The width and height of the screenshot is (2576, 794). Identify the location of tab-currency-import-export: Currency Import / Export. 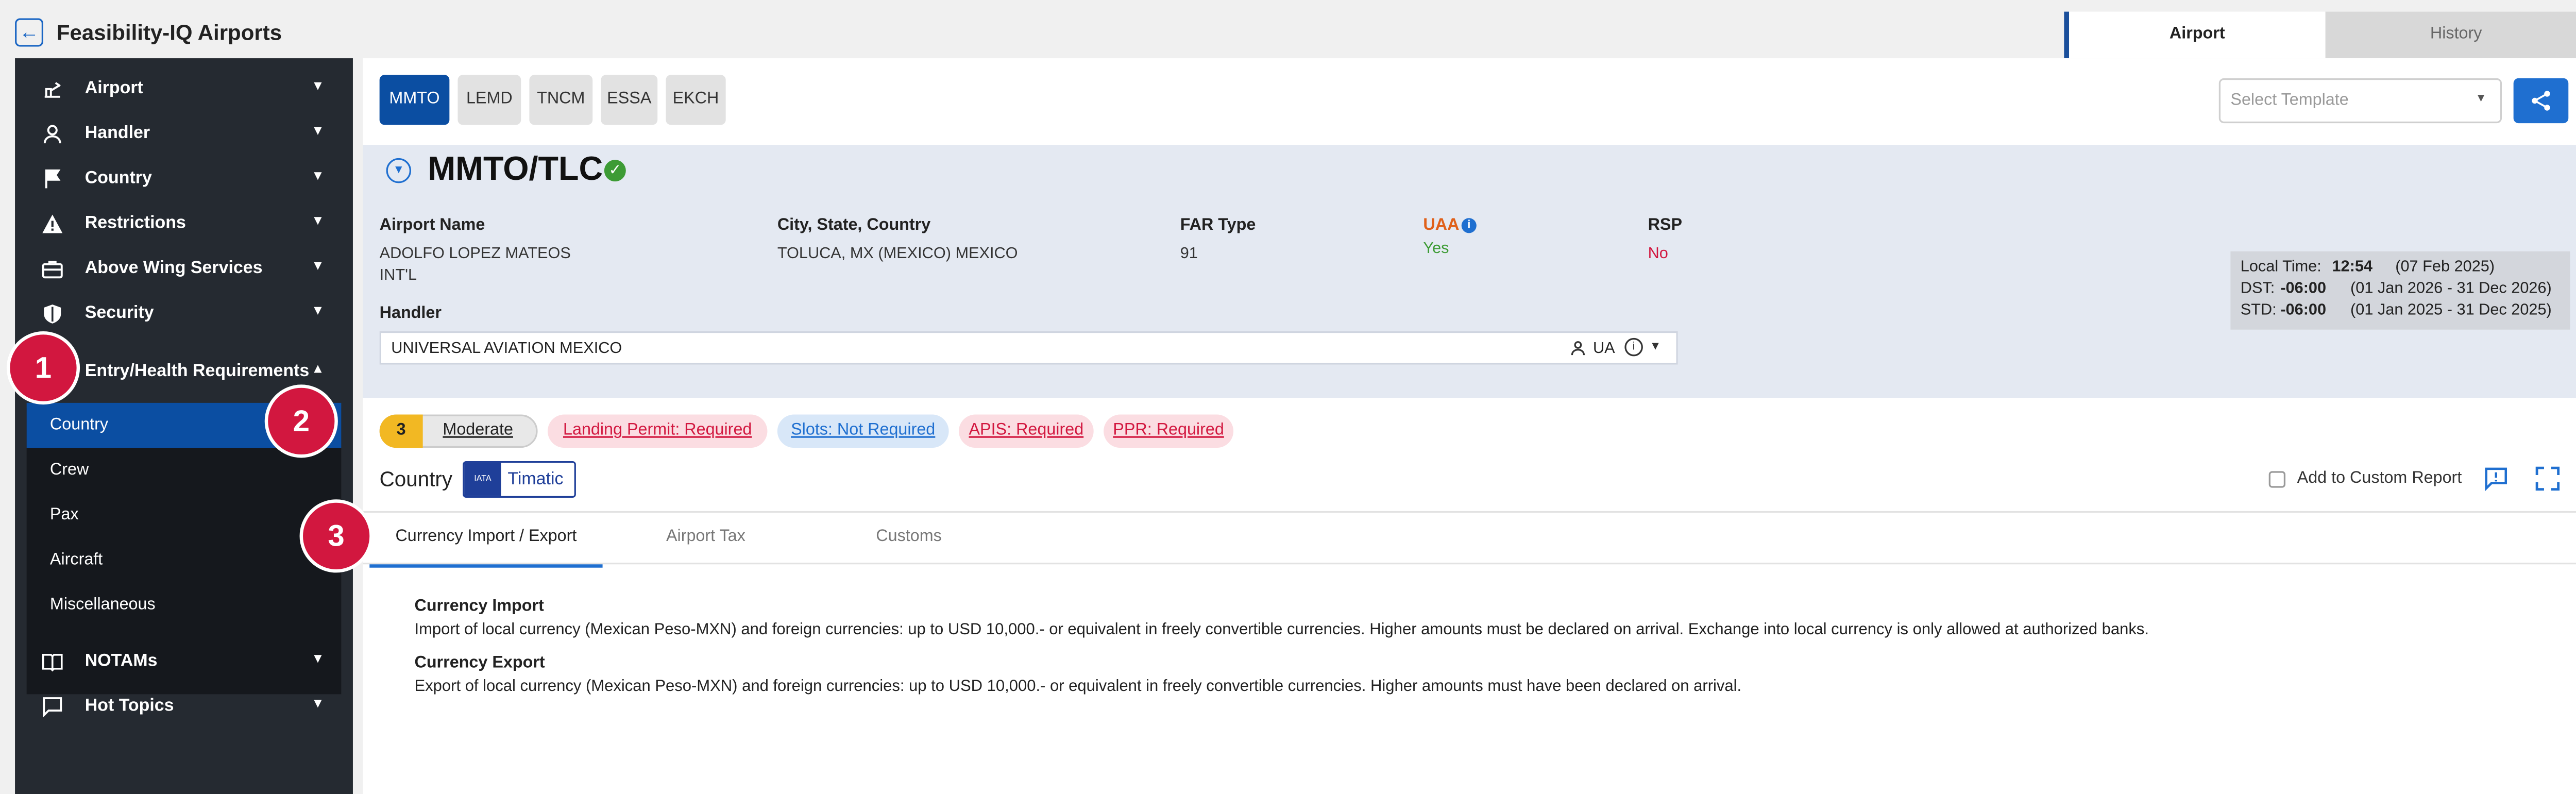
(486, 539).